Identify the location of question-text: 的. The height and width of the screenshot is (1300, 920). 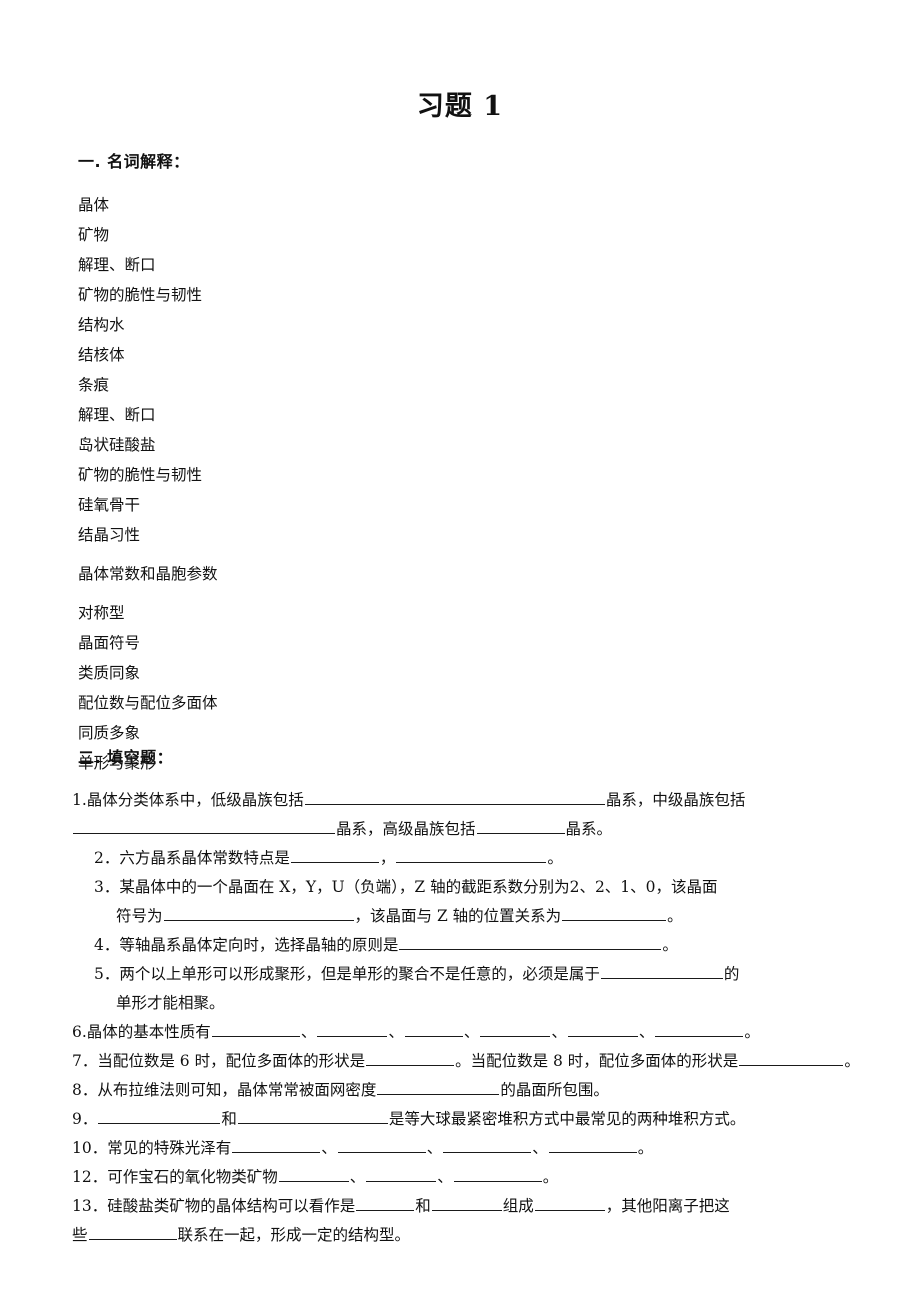
(731, 974).